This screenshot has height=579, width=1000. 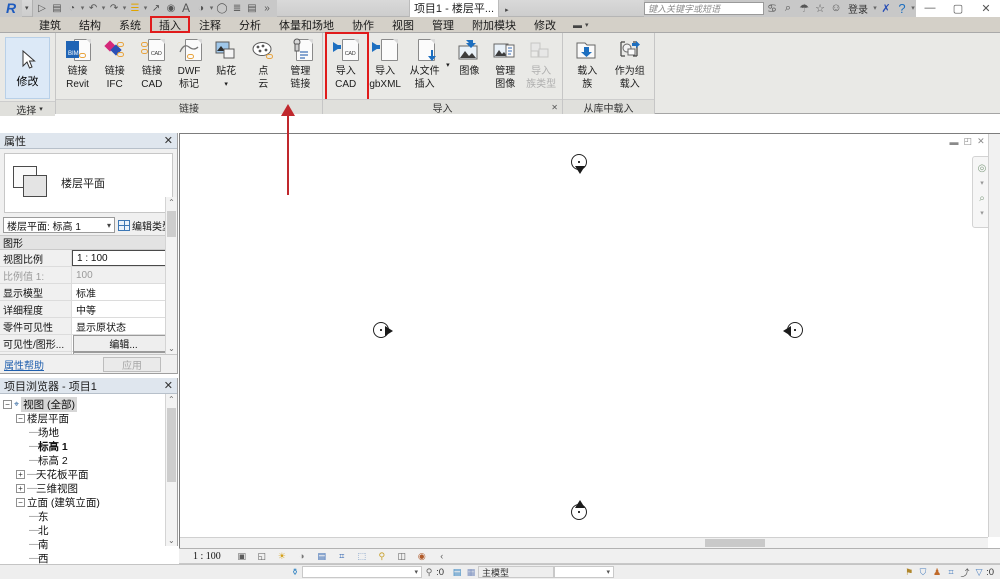 I want to click on aligned-dimension-icon: ◉, so click(x=171, y=8).